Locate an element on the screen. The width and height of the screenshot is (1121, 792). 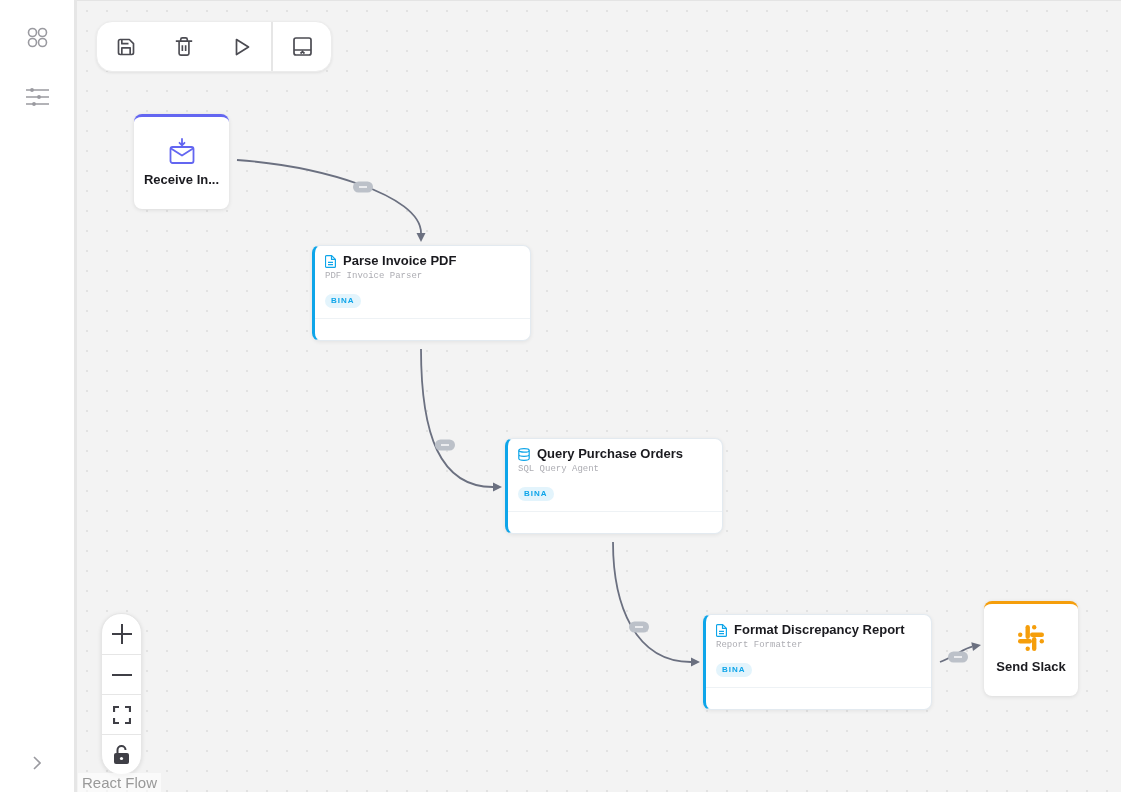
flow-node-card: Query Purchase Orders SQL Query Agent BINA is located at coordinates (614, 486).